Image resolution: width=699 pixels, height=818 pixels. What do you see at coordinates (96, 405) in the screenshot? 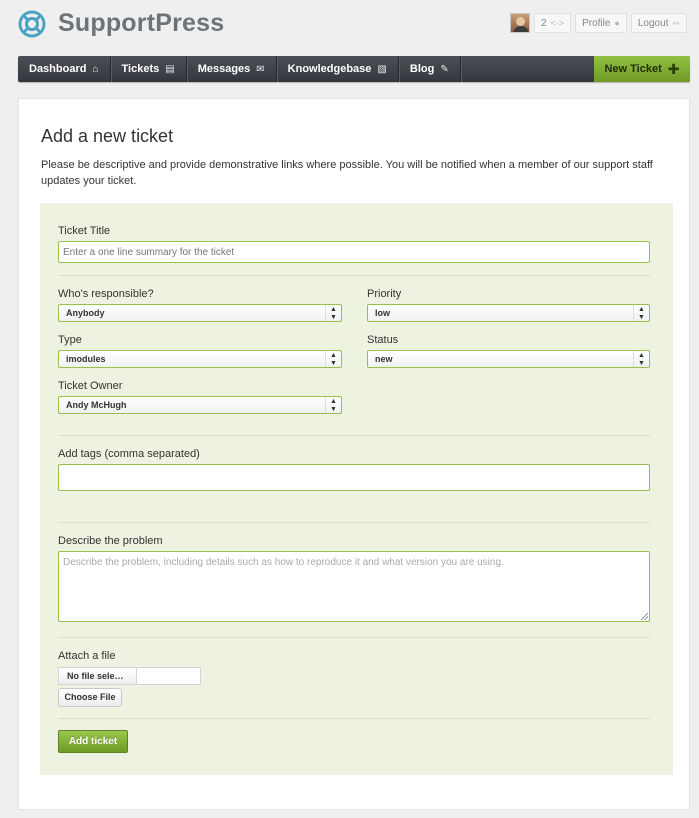
I see `ticket-owner-value: Andy McHugh` at bounding box center [96, 405].